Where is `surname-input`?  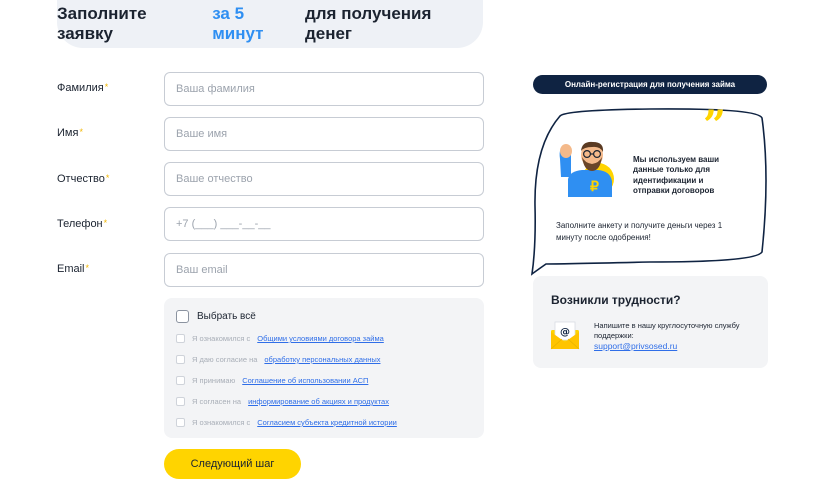
surname-input is located at coordinates (324, 89).